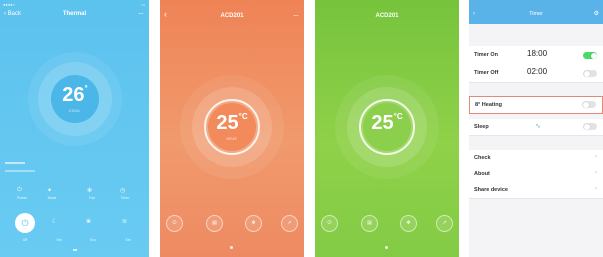  What do you see at coordinates (589, 104) in the screenshot?
I see `heating-toggle` at bounding box center [589, 104].